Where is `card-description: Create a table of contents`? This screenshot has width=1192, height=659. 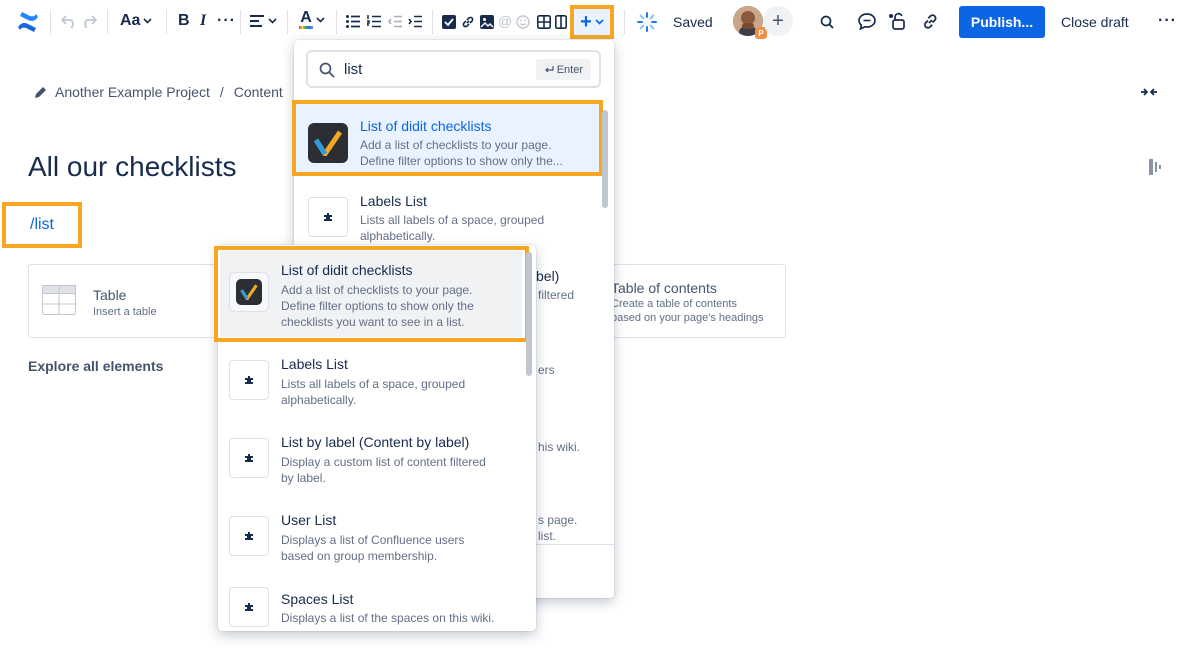
card-description: Create a table of contents is located at coordinates (674, 304).